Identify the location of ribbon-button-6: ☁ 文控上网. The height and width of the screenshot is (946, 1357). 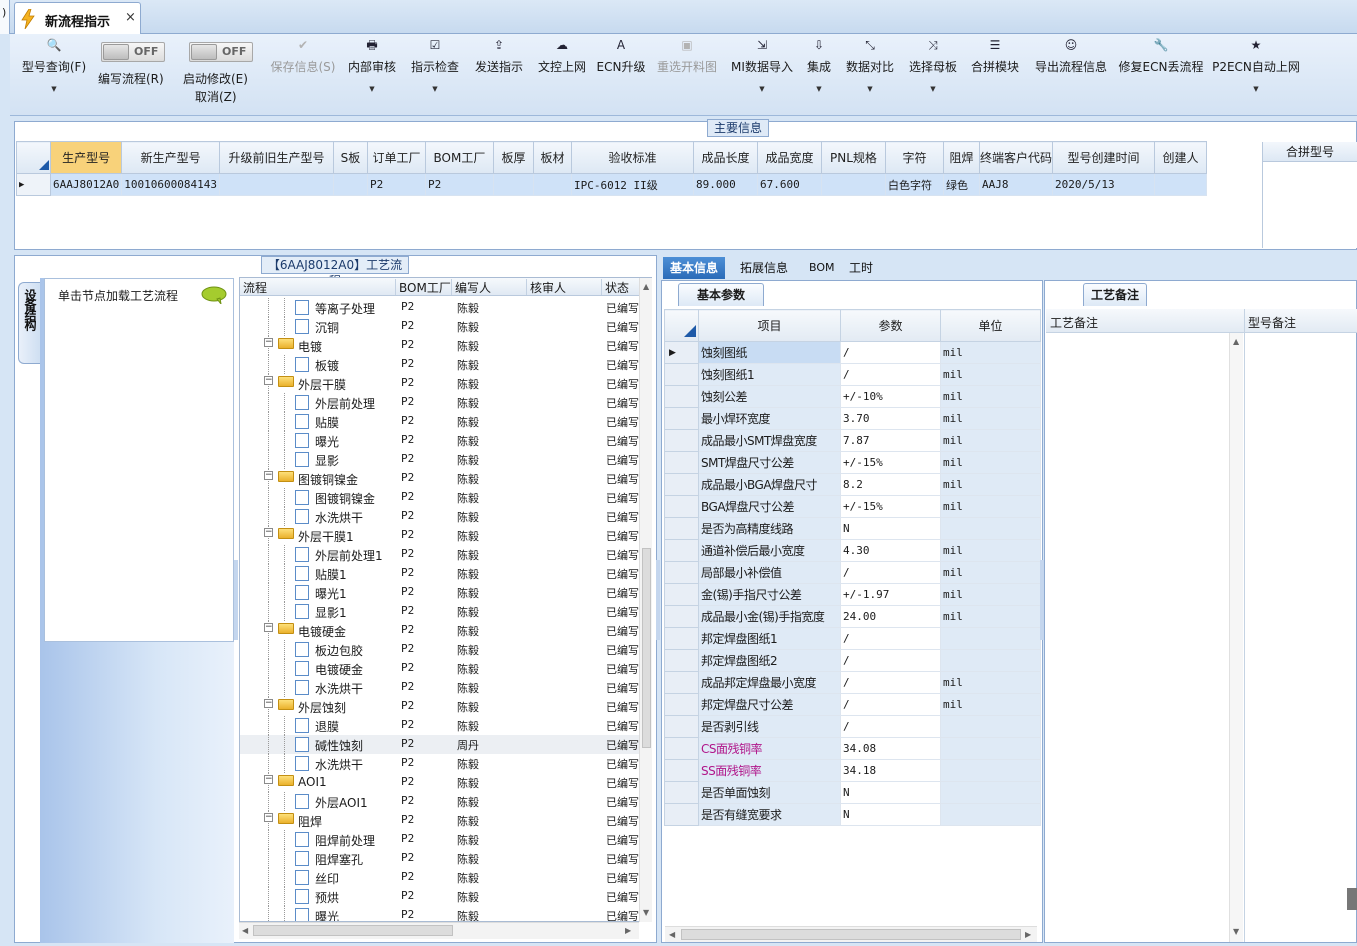
(562, 75).